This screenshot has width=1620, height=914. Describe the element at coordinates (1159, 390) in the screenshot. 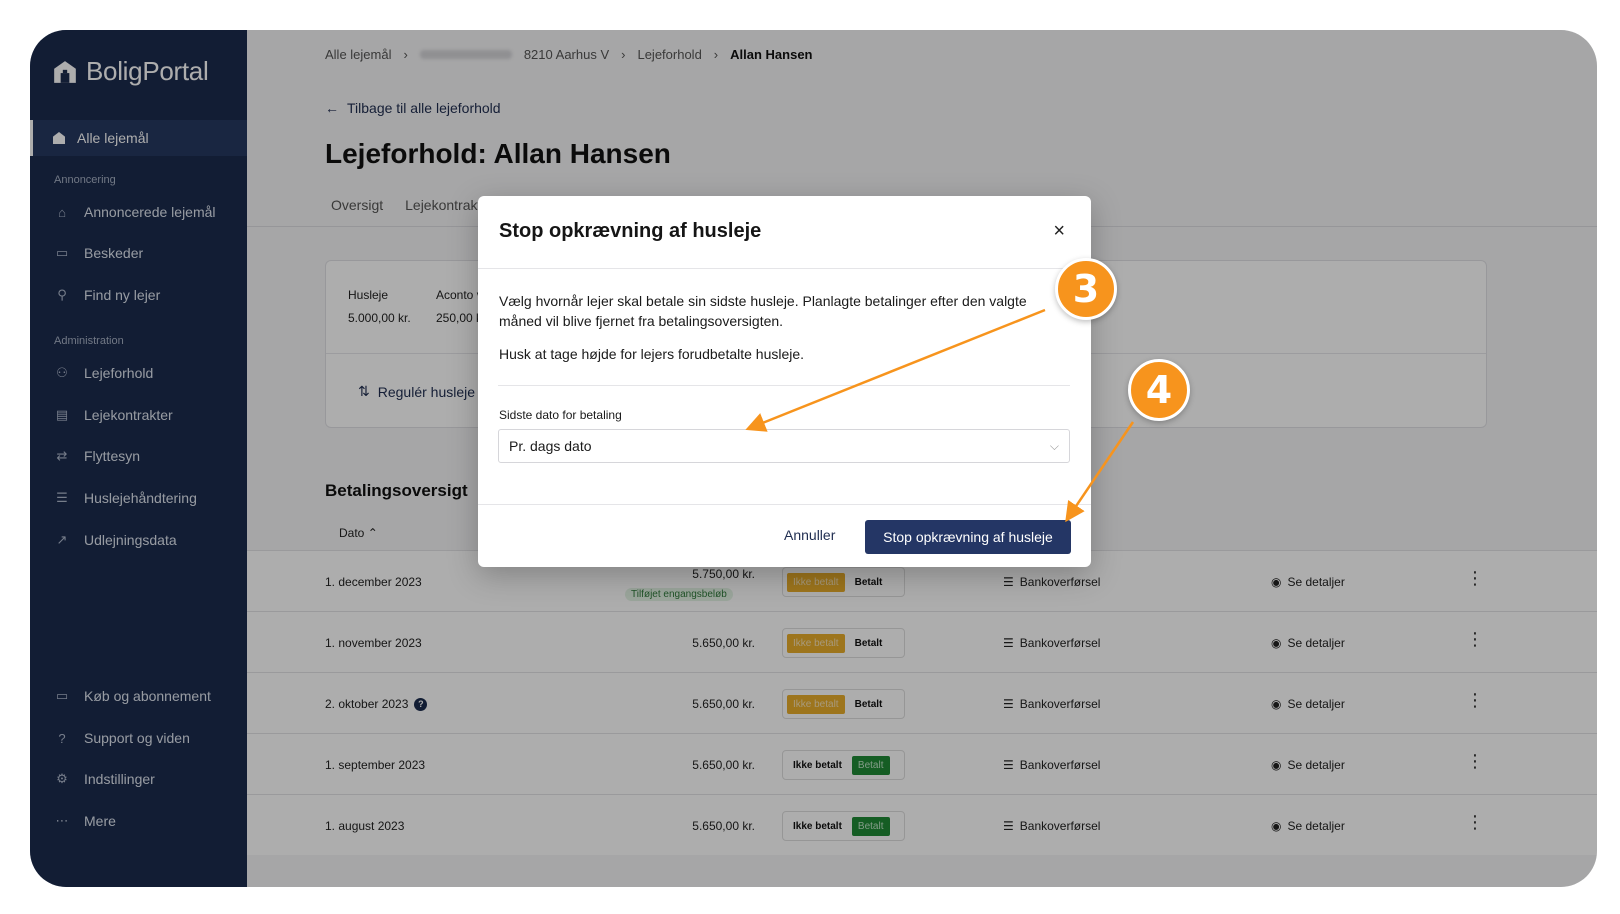

I see `step-marker-4: 4` at that location.